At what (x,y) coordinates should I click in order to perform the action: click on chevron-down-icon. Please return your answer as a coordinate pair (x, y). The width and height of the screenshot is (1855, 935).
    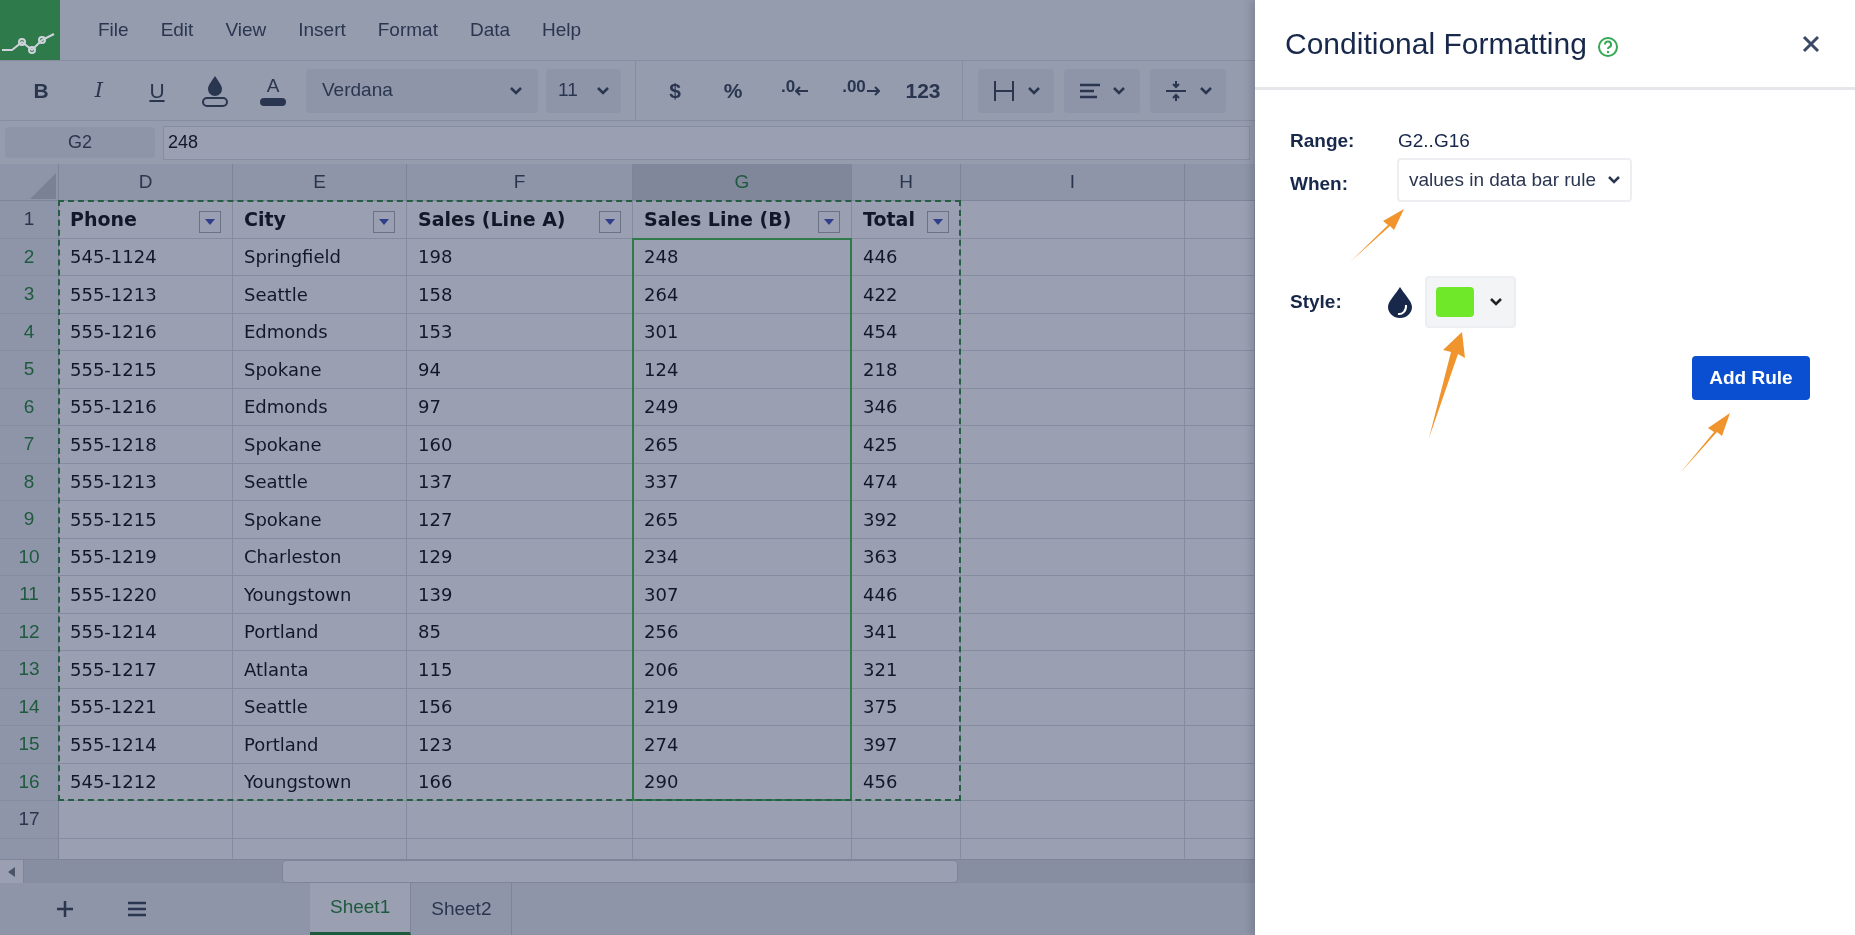
    Looking at the image, I should click on (1613, 180).